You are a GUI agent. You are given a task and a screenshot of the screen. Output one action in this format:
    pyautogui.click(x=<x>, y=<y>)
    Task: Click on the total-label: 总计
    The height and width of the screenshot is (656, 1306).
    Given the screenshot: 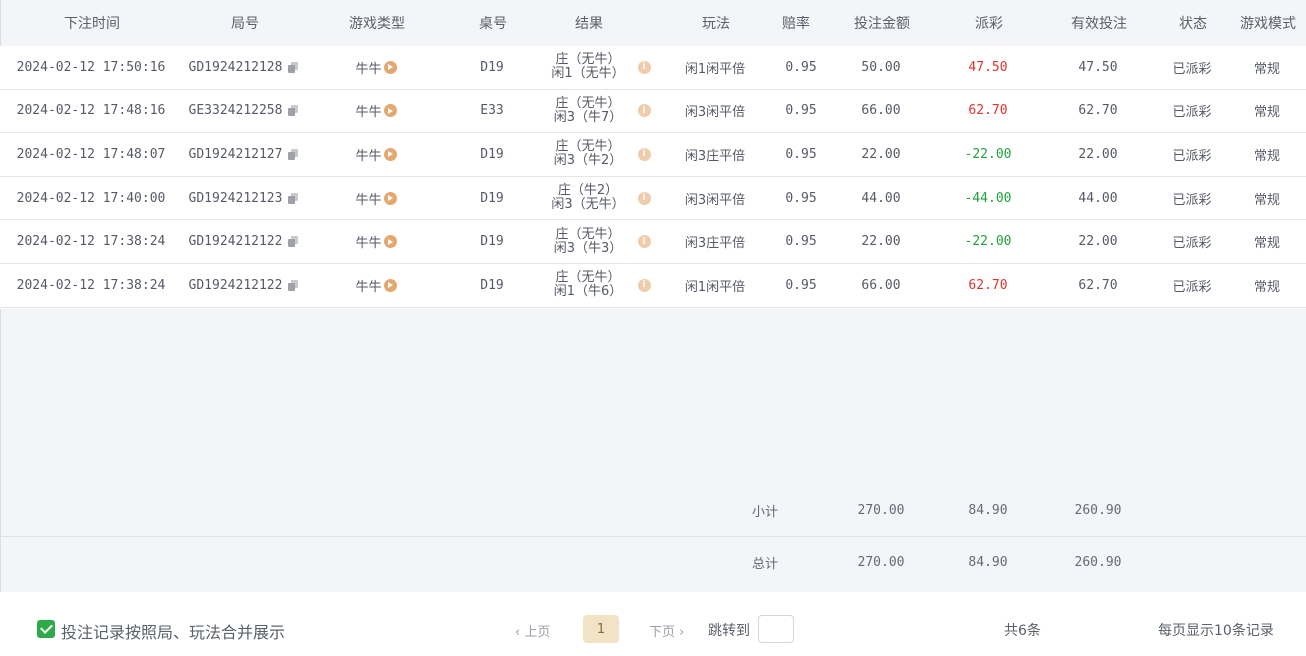 What is the action you would take?
    pyautogui.click(x=764, y=564)
    